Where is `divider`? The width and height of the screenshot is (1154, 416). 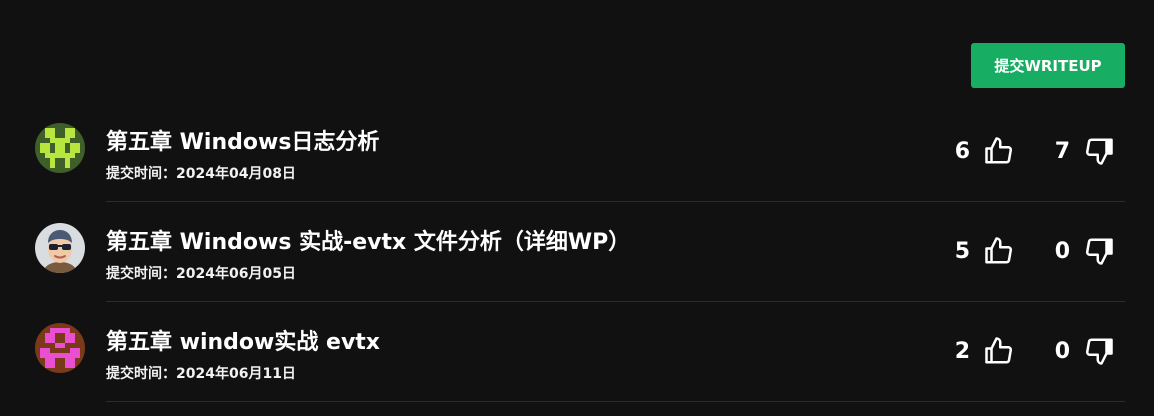
divider is located at coordinates (615, 401).